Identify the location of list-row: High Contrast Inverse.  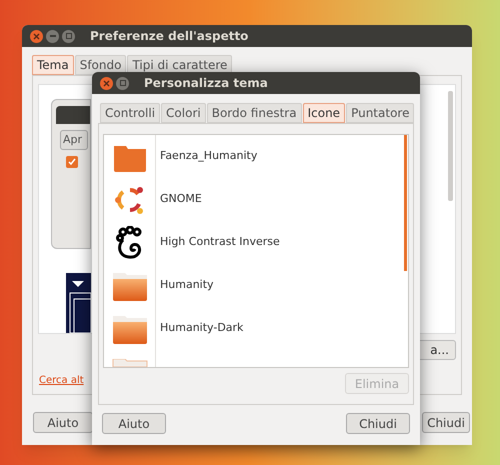
(253, 242).